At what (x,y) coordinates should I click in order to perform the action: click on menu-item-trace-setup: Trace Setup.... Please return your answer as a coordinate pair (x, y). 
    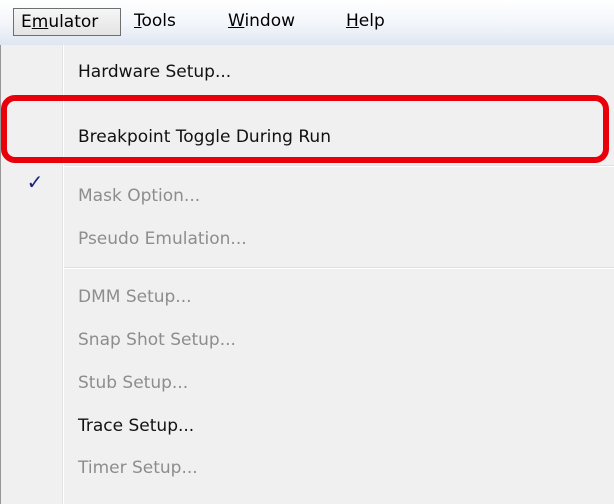
    Looking at the image, I should click on (136, 426).